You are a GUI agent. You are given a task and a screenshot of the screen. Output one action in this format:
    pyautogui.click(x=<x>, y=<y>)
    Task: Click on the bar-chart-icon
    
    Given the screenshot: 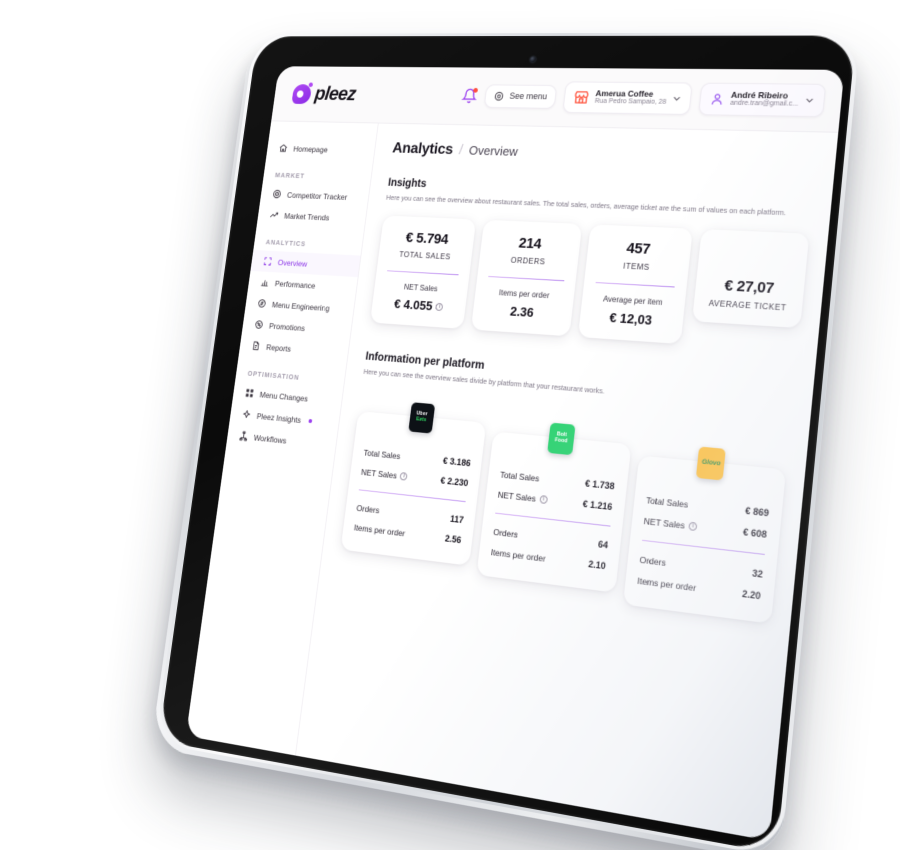 What is the action you would take?
    pyautogui.click(x=265, y=282)
    